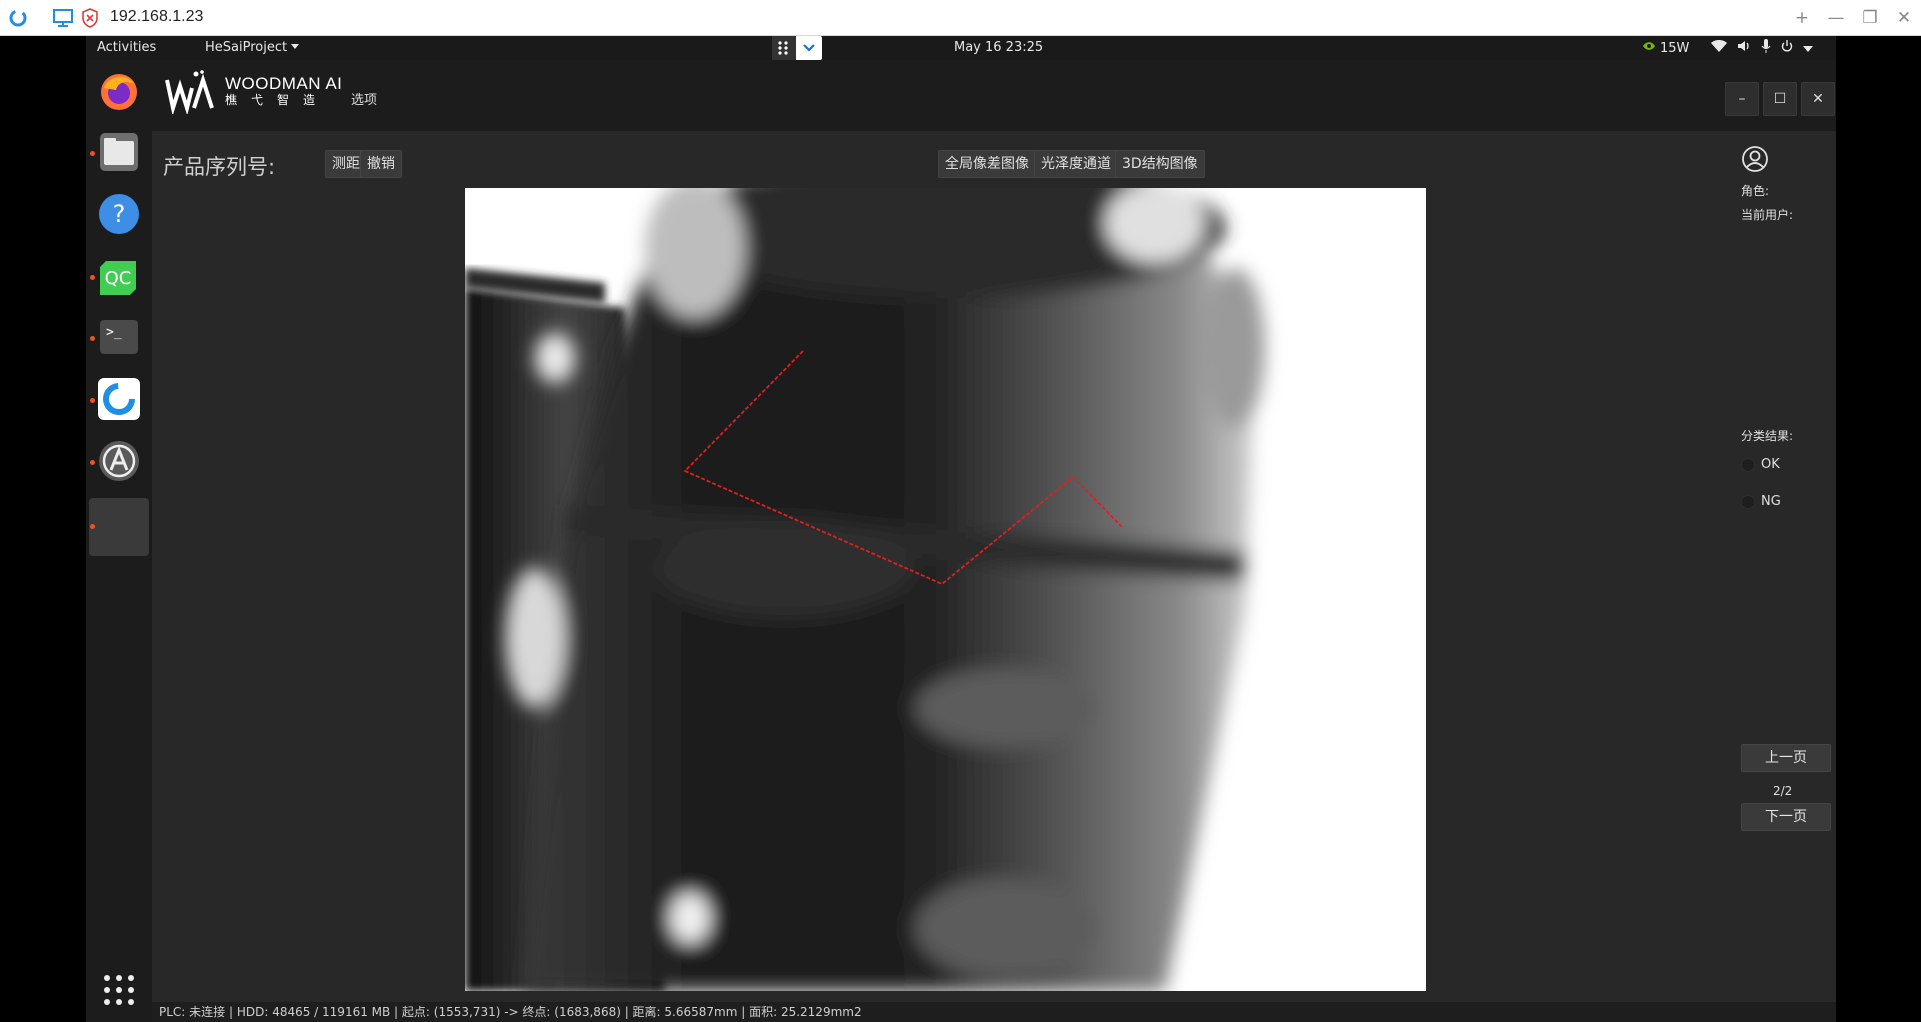 The width and height of the screenshot is (1921, 1022). I want to click on power-icon, so click(1787, 48).